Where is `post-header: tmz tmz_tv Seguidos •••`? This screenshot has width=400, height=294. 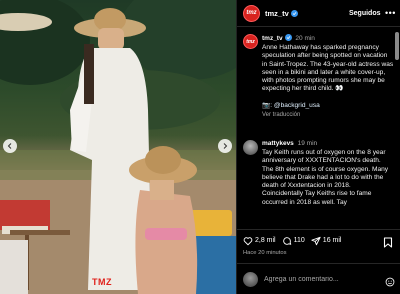 post-header: tmz tmz_tv Seguidos ••• is located at coordinates (318, 13).